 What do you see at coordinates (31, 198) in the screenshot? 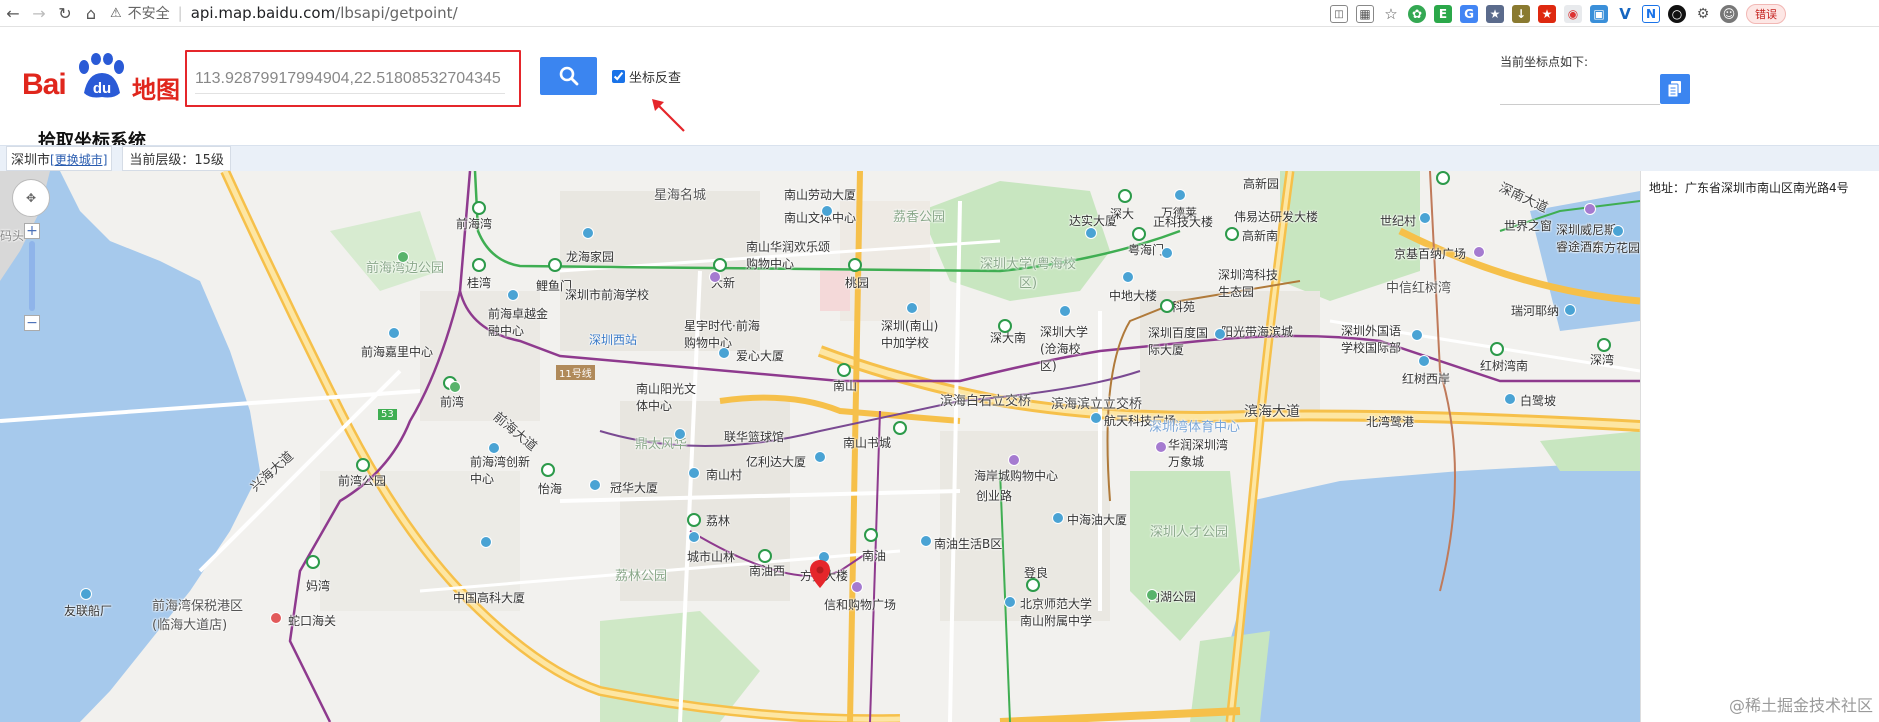
I see `pan-control-icon: ✥` at bounding box center [31, 198].